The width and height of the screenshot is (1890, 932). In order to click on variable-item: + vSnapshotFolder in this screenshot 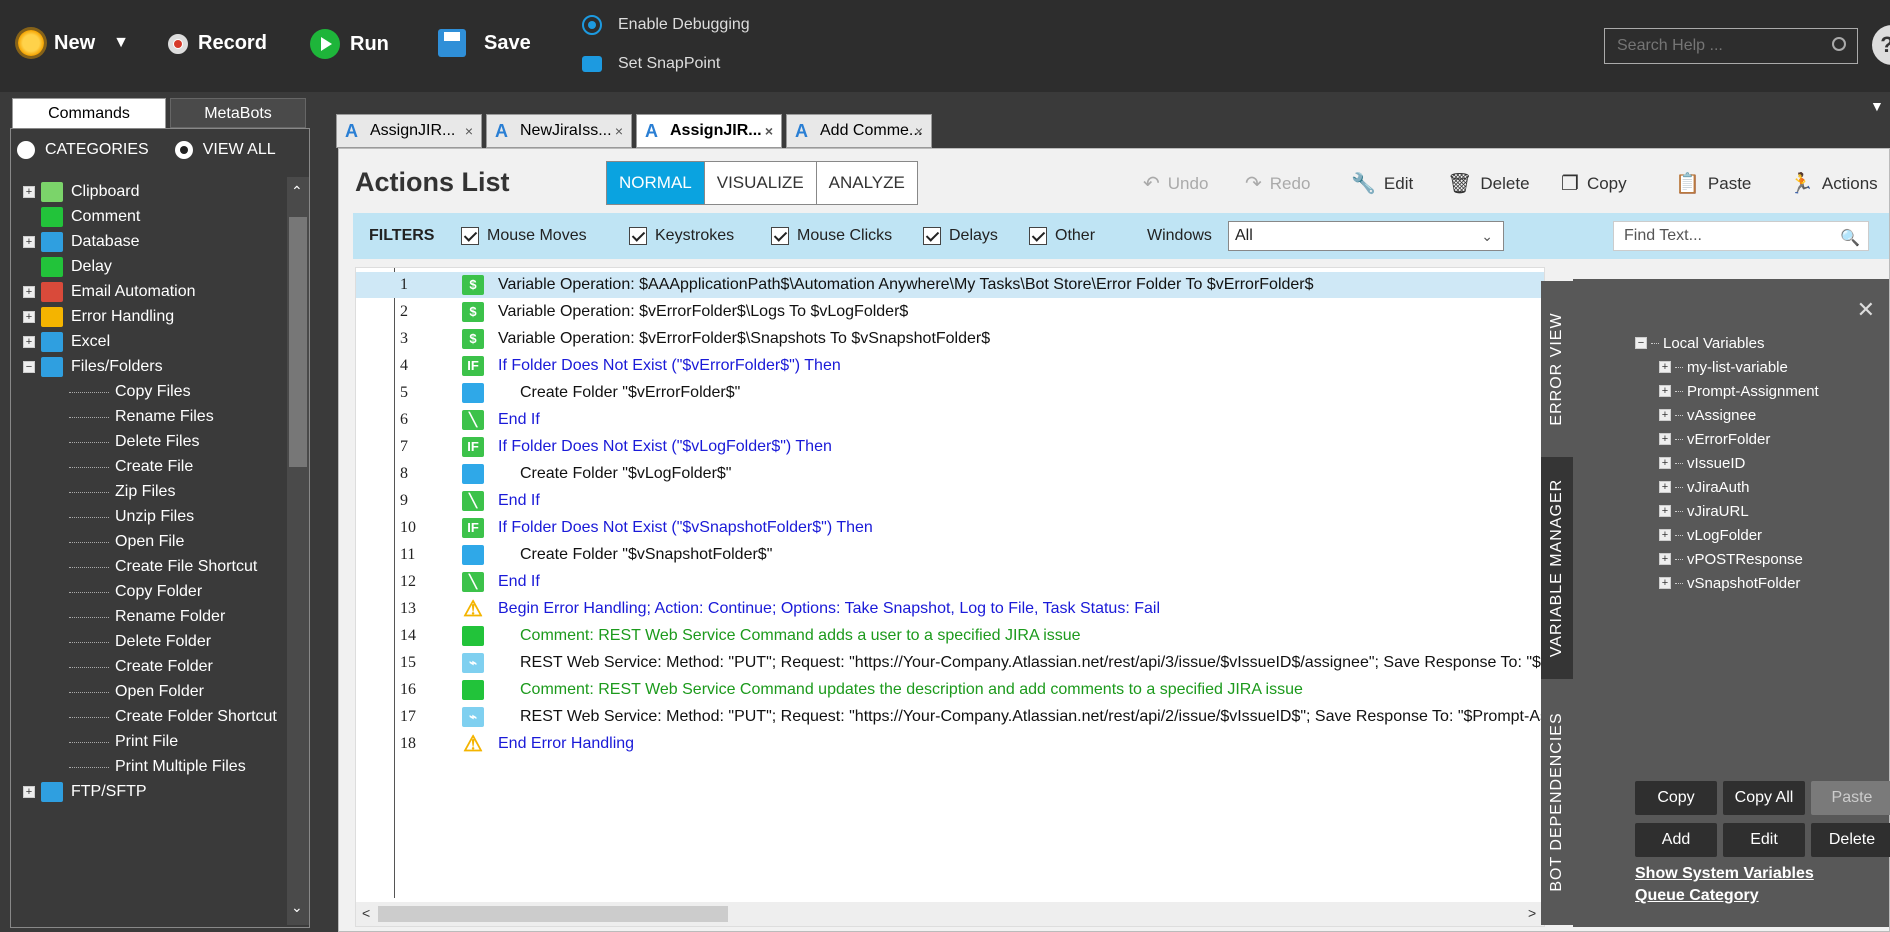, I will do `click(1729, 583)`.